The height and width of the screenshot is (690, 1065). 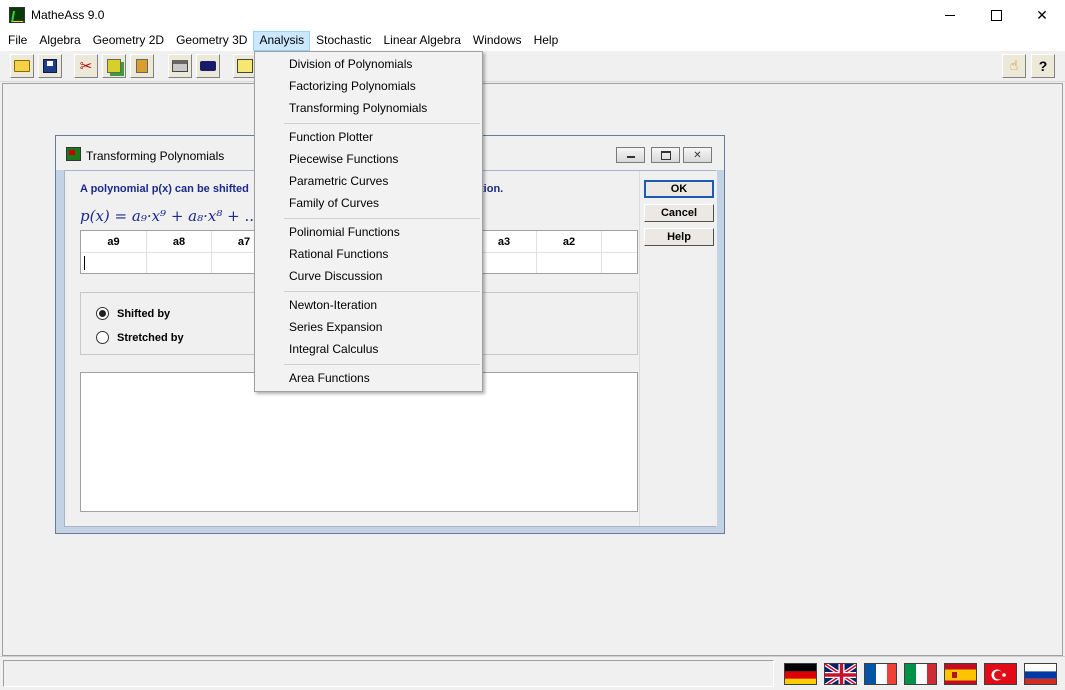 I want to click on uk-flag-icon, so click(x=840, y=674).